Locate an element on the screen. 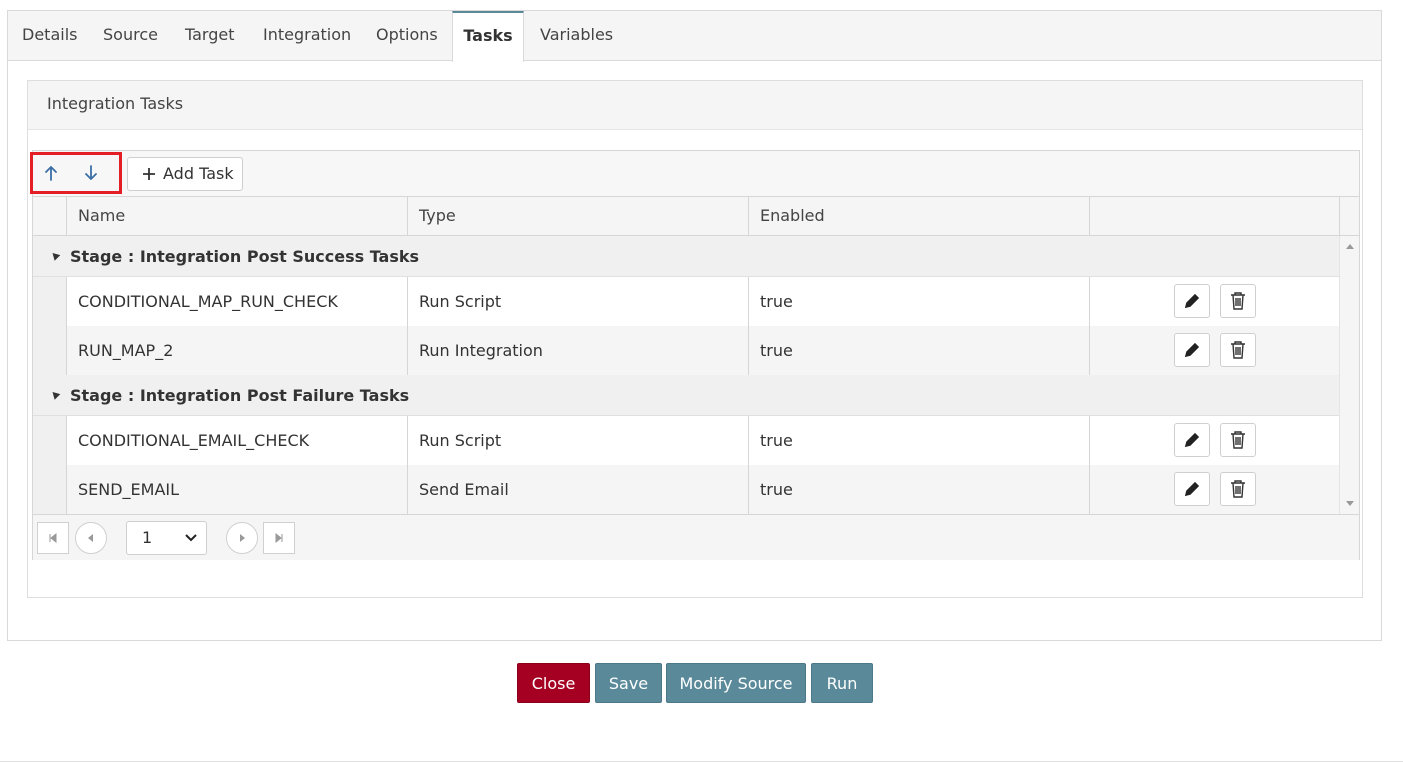  vertical-scrollbar is located at coordinates (1349, 375).